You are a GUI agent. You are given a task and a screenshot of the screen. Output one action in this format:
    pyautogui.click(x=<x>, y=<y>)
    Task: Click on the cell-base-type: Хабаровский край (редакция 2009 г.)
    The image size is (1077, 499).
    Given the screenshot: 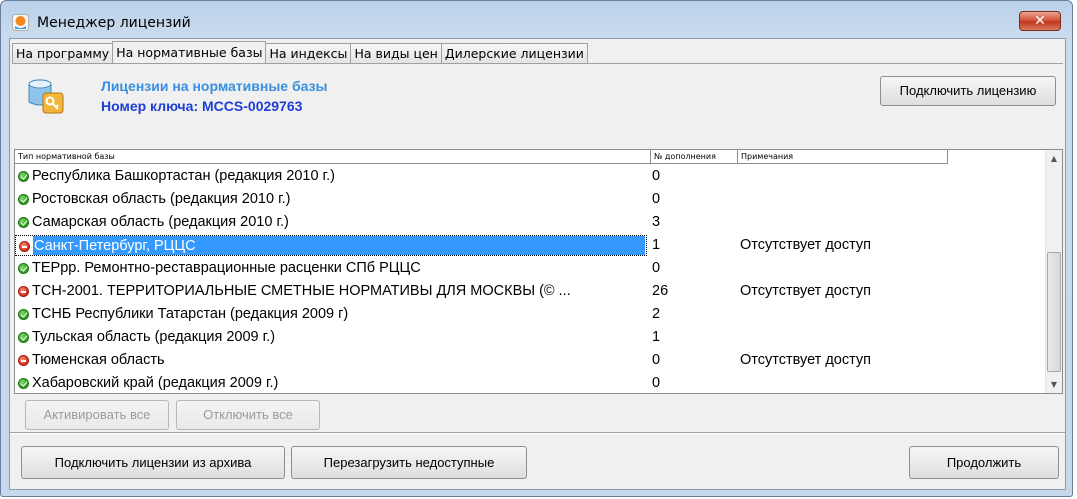 What is the action you would take?
    pyautogui.click(x=331, y=383)
    